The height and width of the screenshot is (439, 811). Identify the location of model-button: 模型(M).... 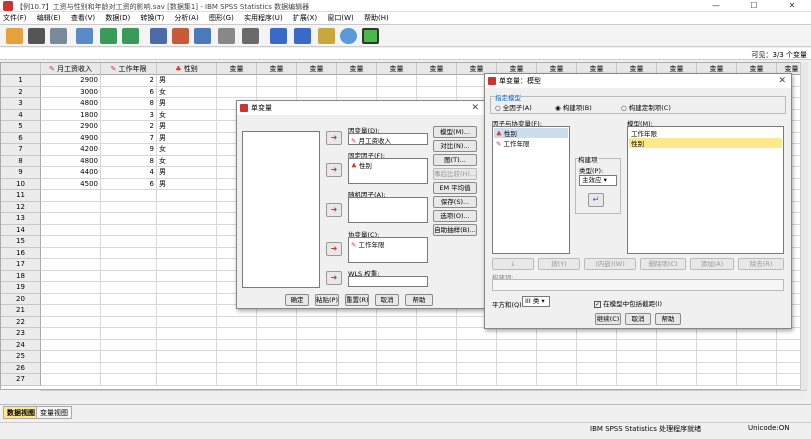
(455, 132).